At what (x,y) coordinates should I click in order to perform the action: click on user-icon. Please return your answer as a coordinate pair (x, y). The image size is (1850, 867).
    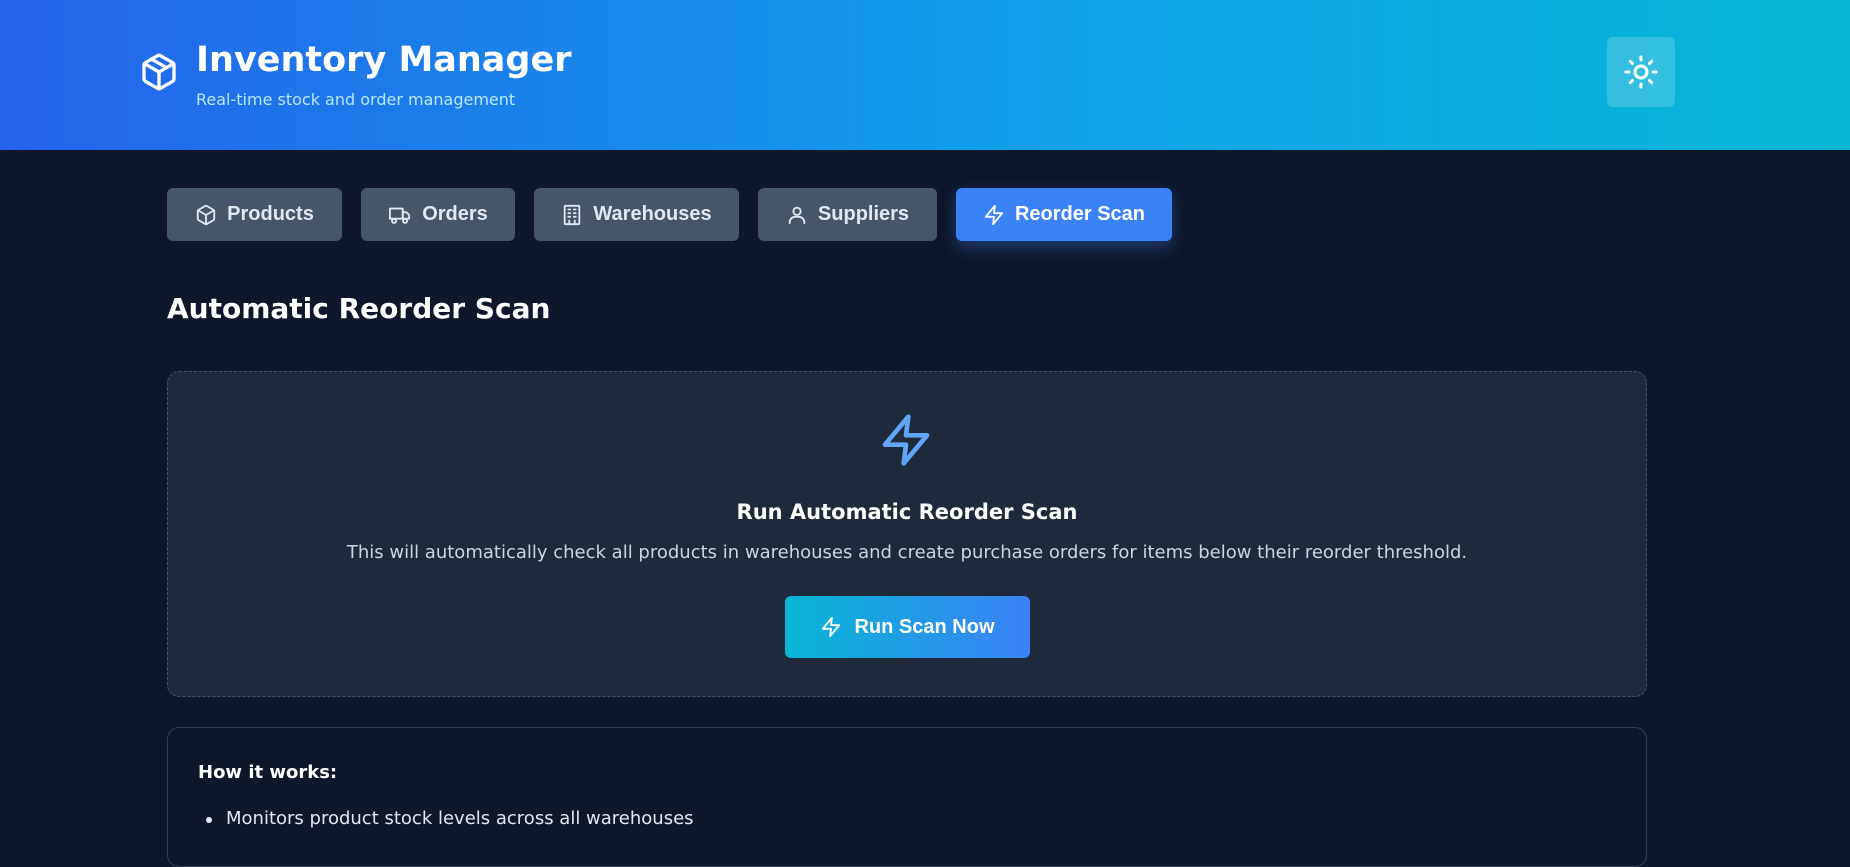
    Looking at the image, I should click on (797, 215).